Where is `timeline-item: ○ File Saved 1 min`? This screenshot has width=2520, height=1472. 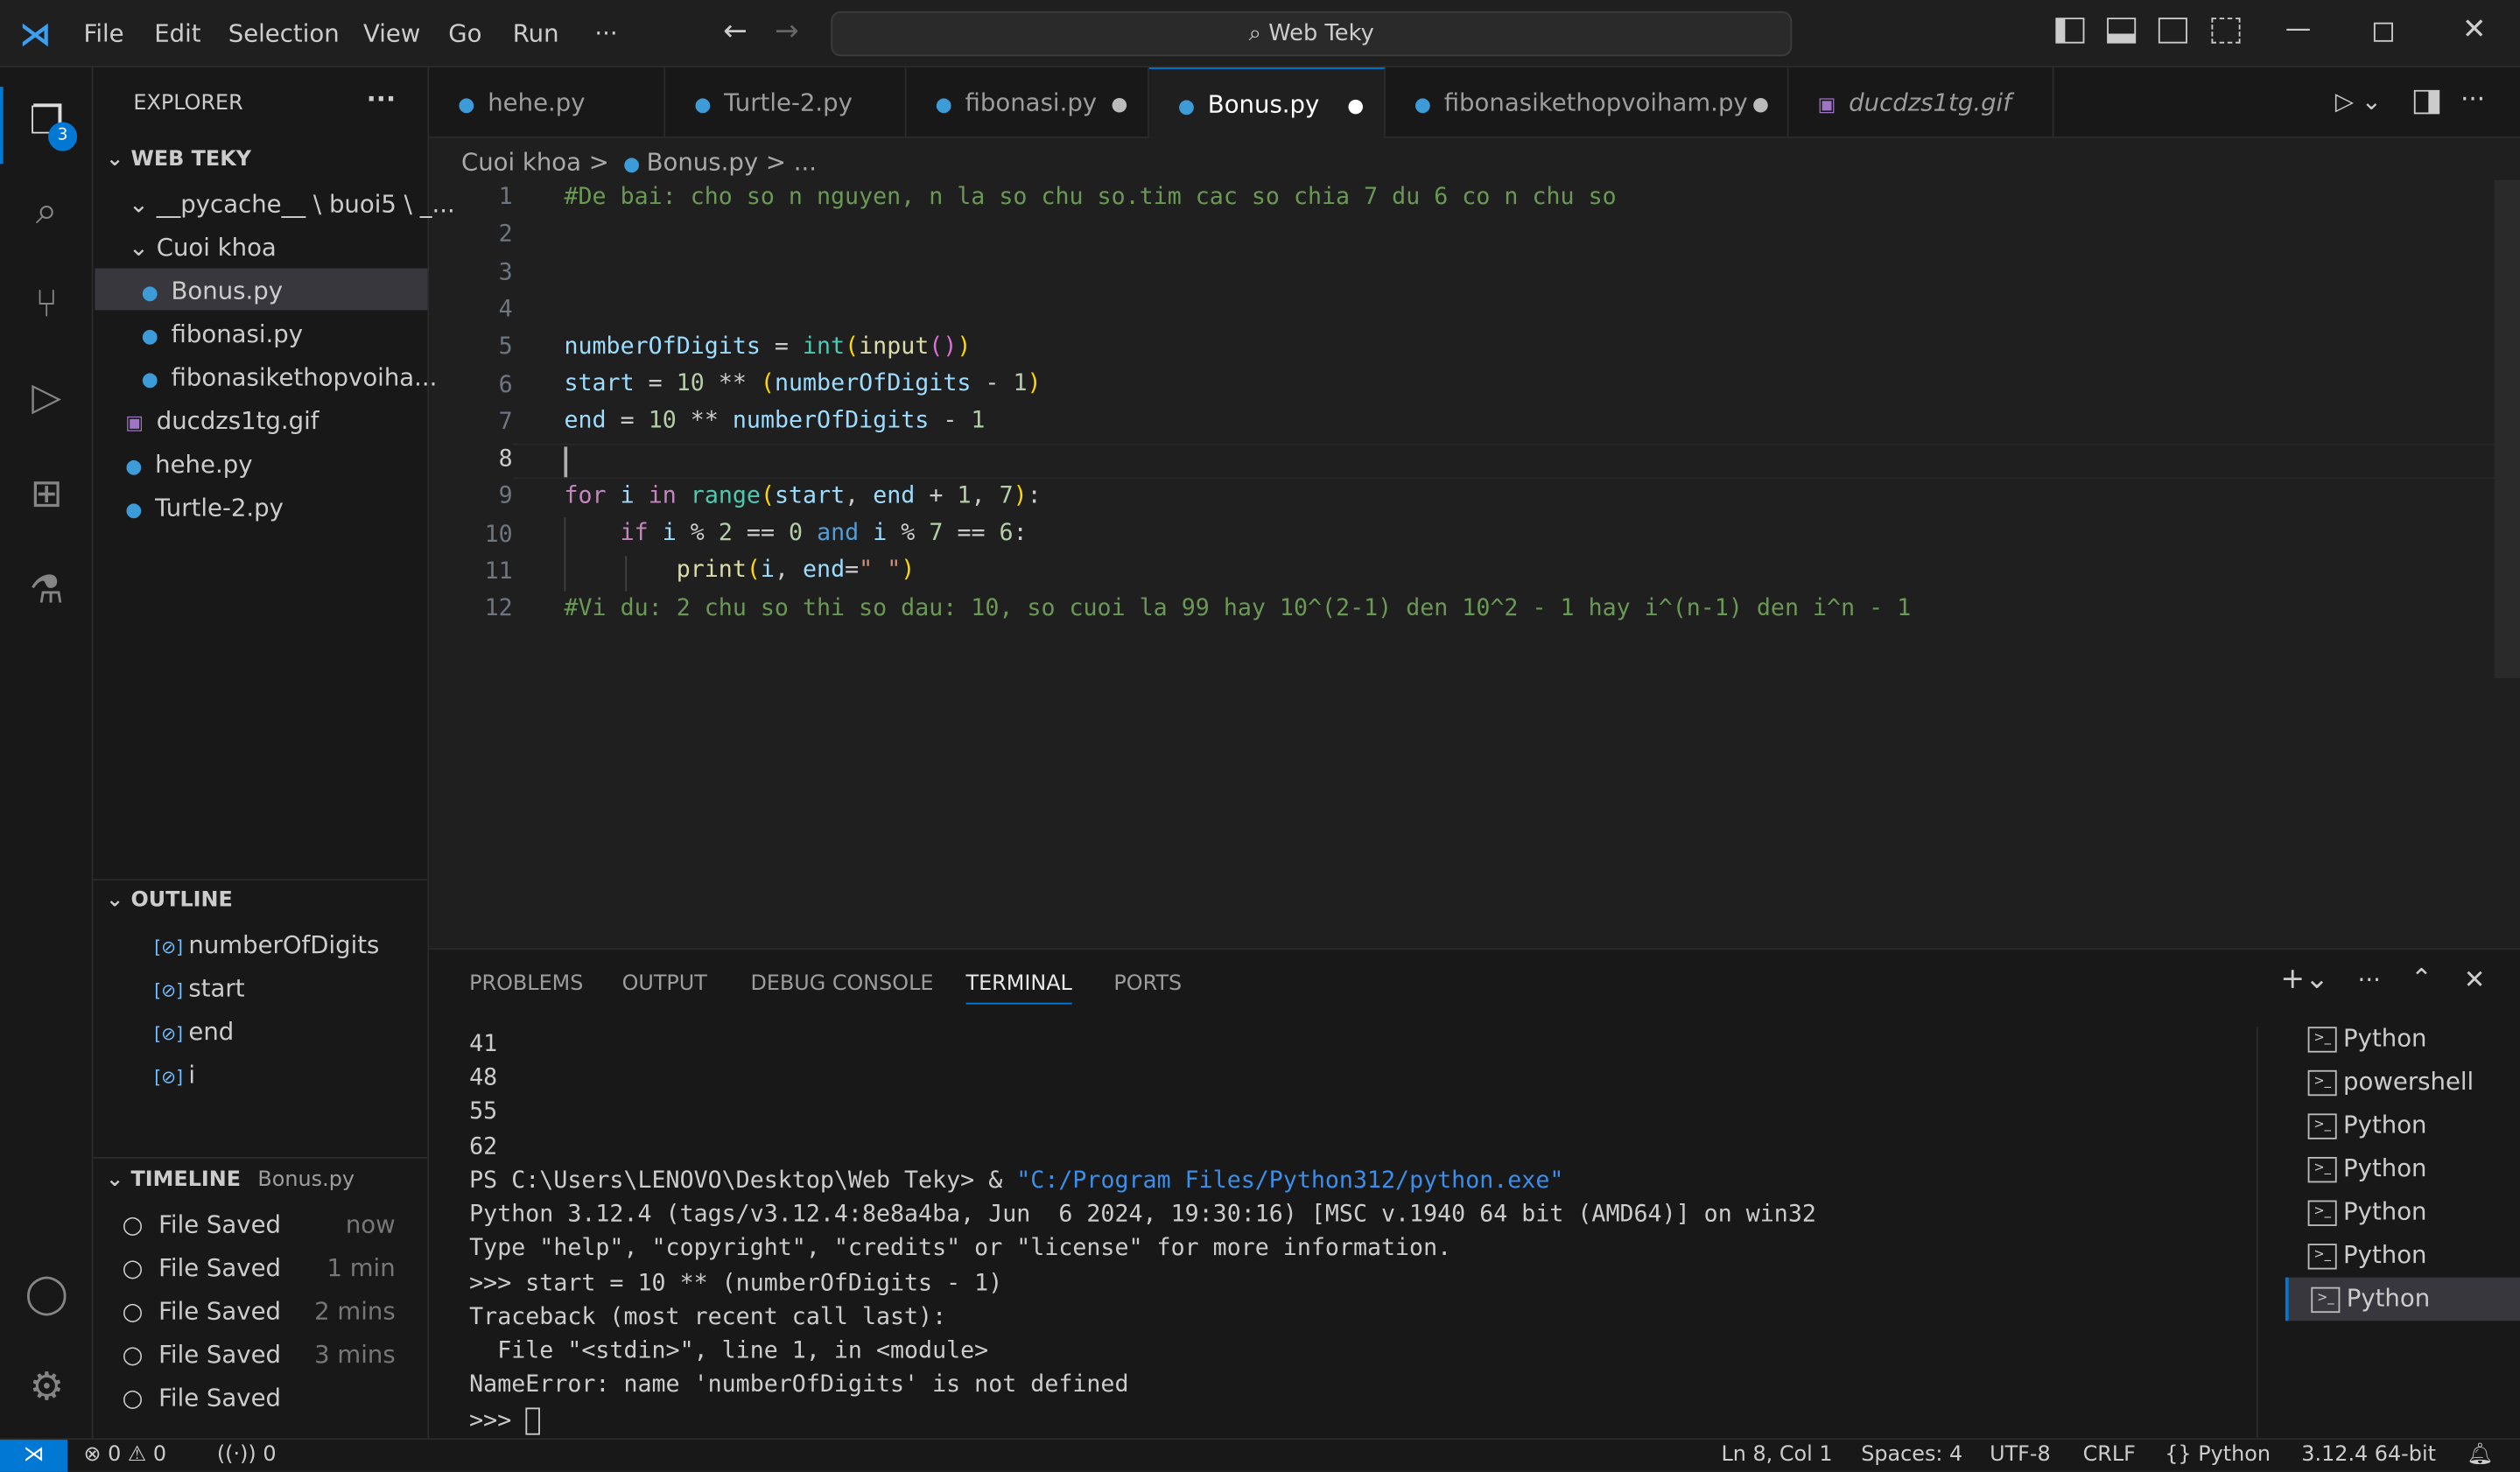
timeline-item: ○ File Saved 1 min is located at coordinates (259, 1267).